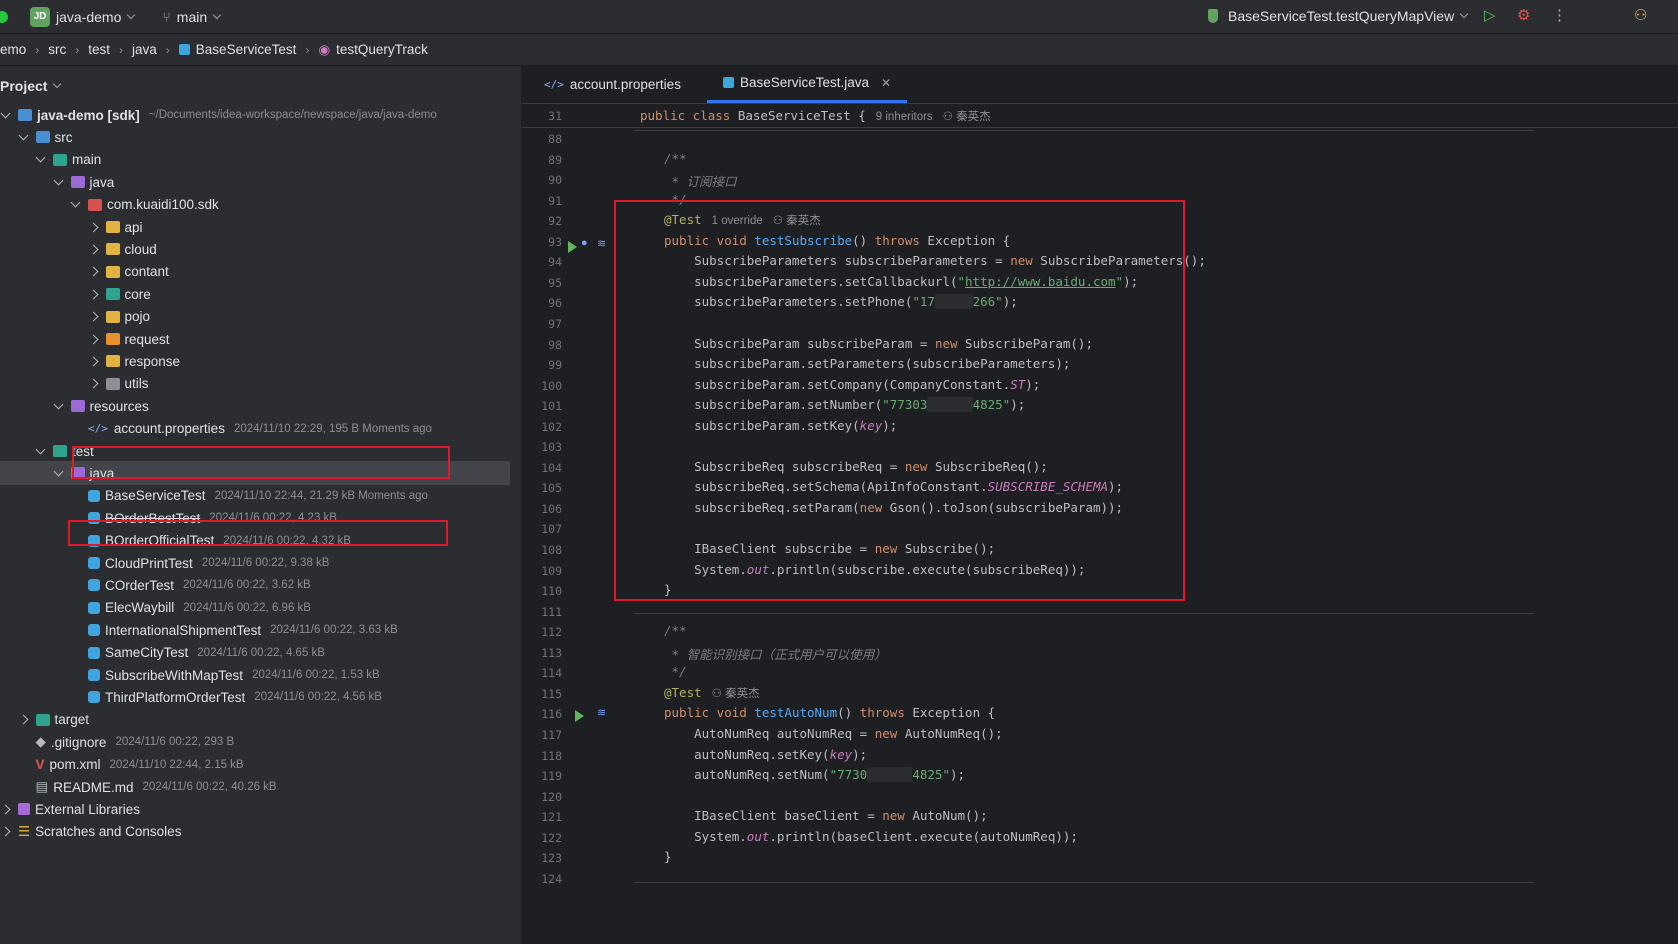 Image resolution: width=1678 pixels, height=944 pixels. What do you see at coordinates (40, 16) in the screenshot?
I see `project-badge: JD` at bounding box center [40, 16].